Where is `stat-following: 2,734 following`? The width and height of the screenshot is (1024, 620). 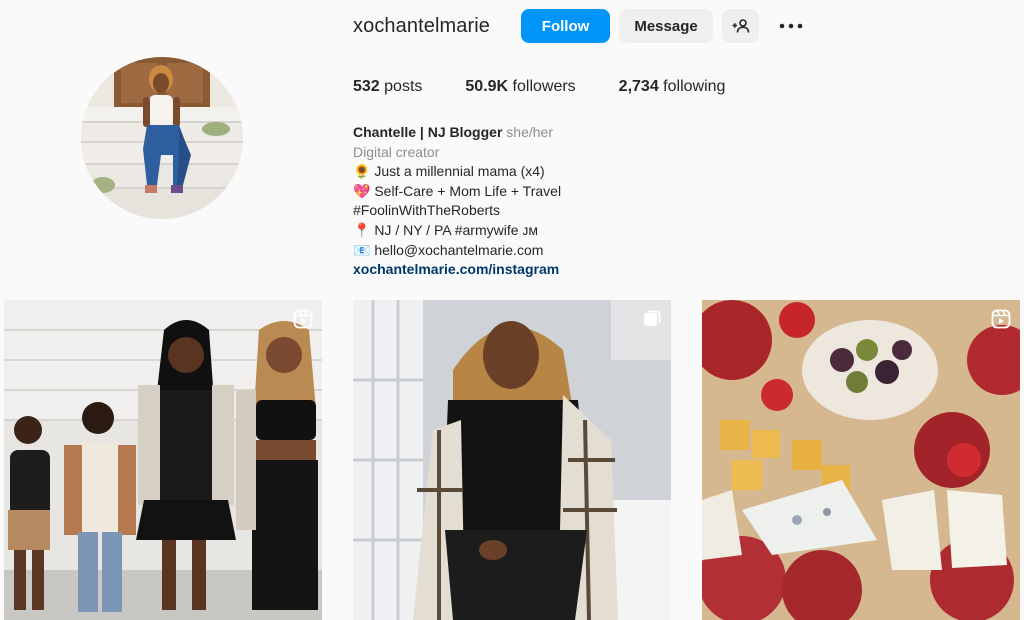
stat-following: 2,734 following is located at coordinates (672, 87).